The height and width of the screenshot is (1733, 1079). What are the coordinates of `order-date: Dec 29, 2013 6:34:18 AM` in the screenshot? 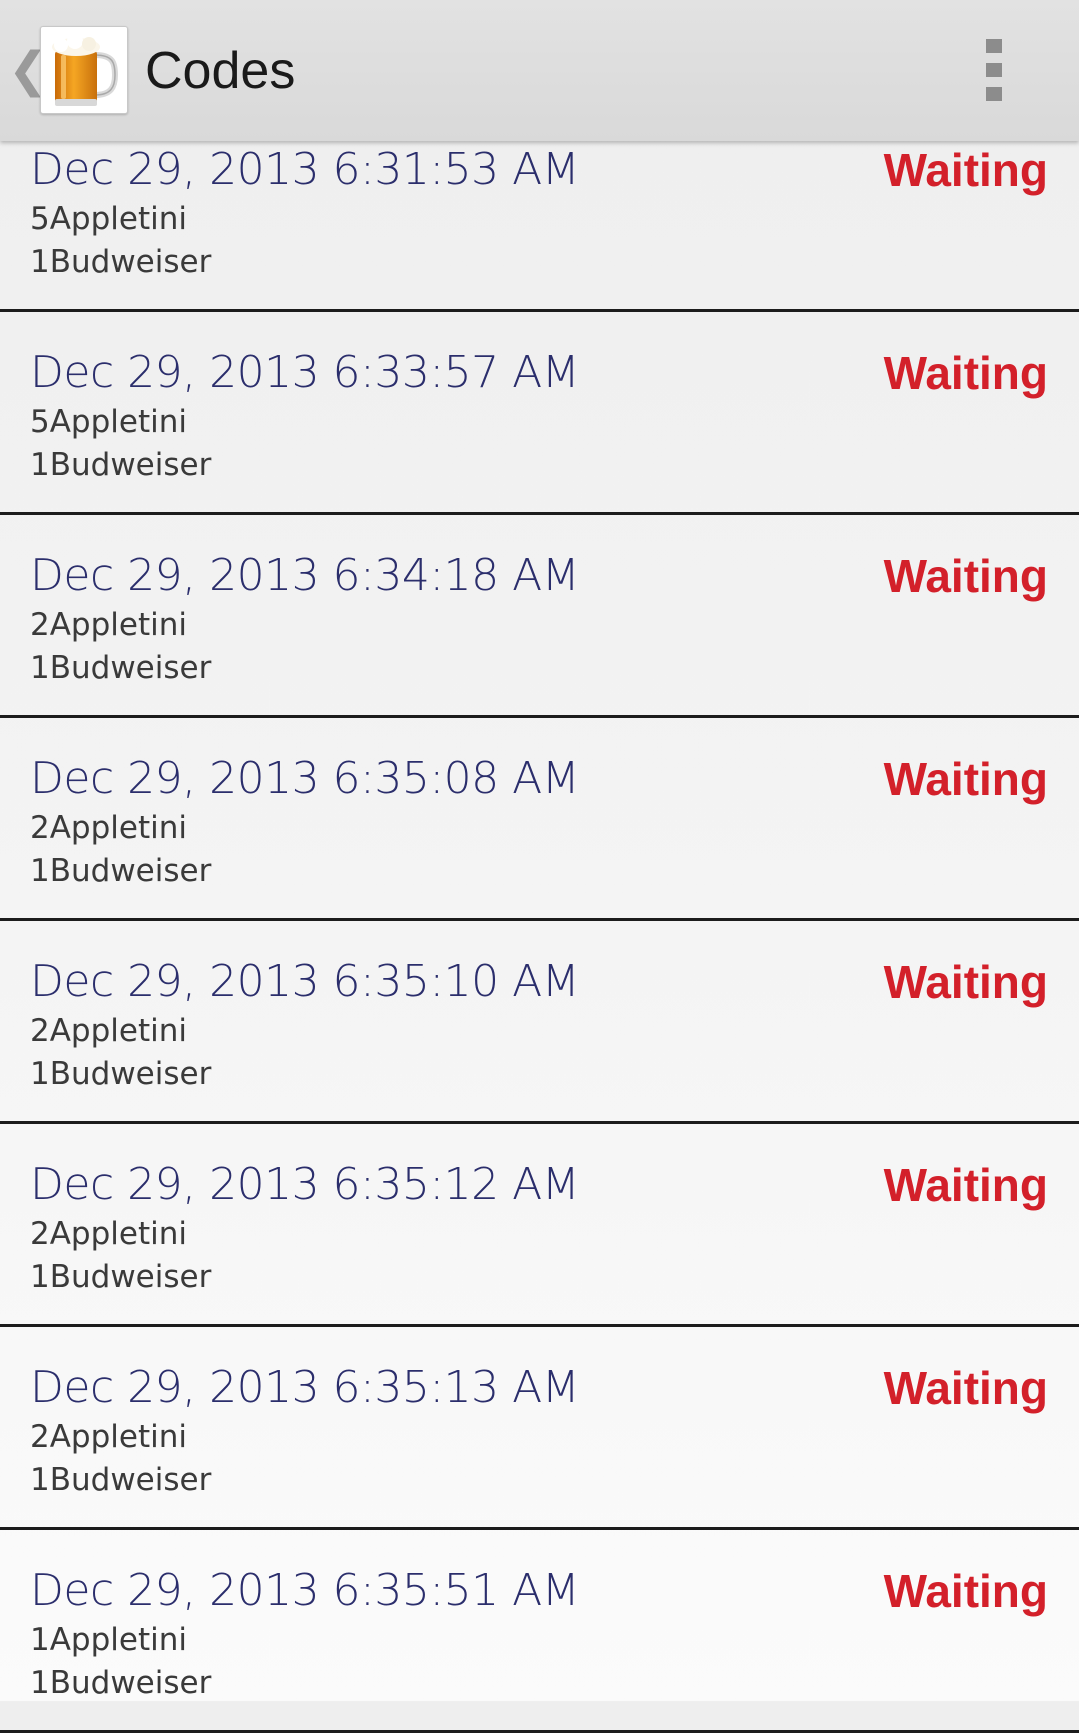 It's located at (305, 575).